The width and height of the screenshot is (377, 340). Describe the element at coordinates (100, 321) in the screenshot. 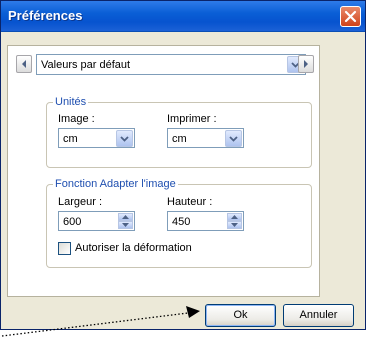

I see `annotation-arrow` at that location.